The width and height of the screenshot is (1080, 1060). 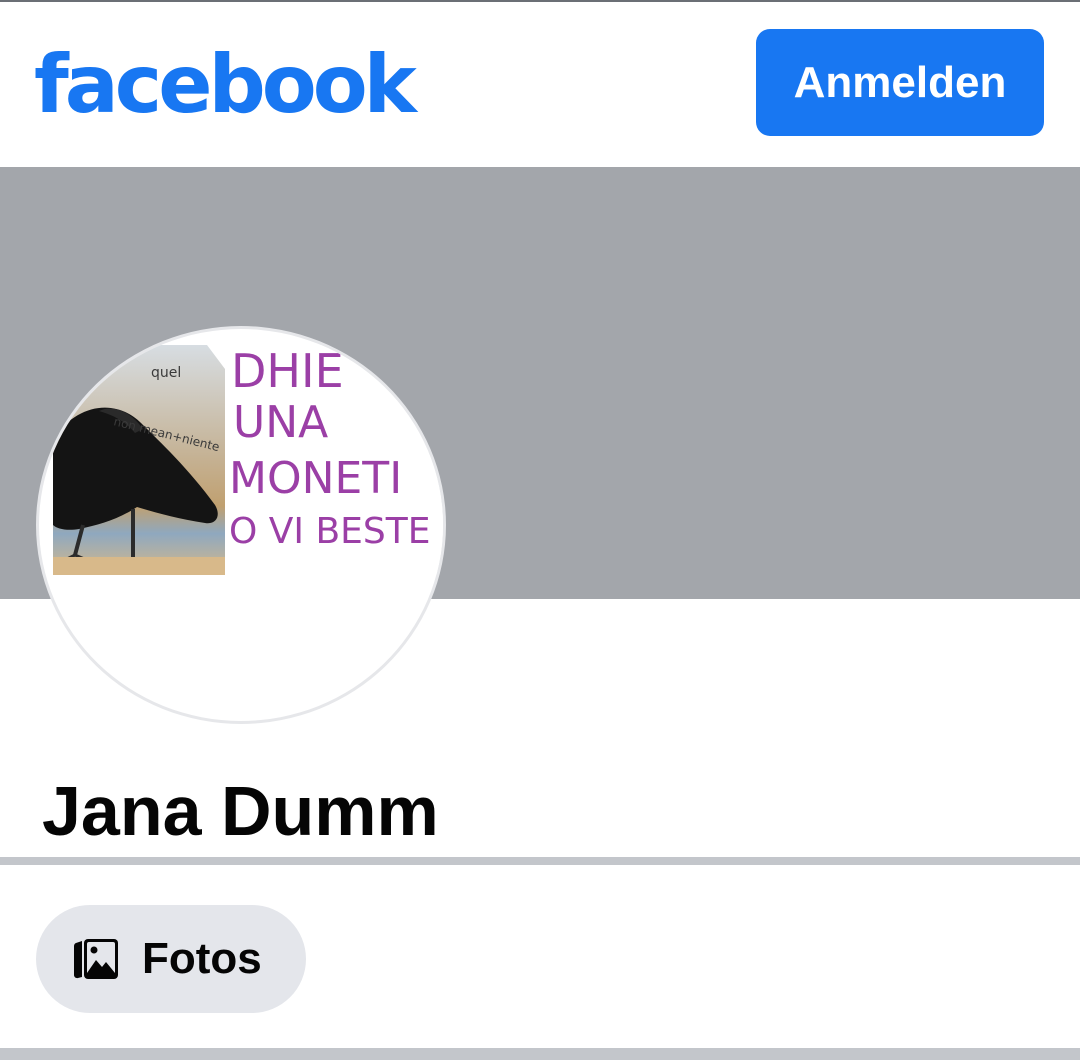 I want to click on facebook-logo: facebook, so click(x=225, y=85).